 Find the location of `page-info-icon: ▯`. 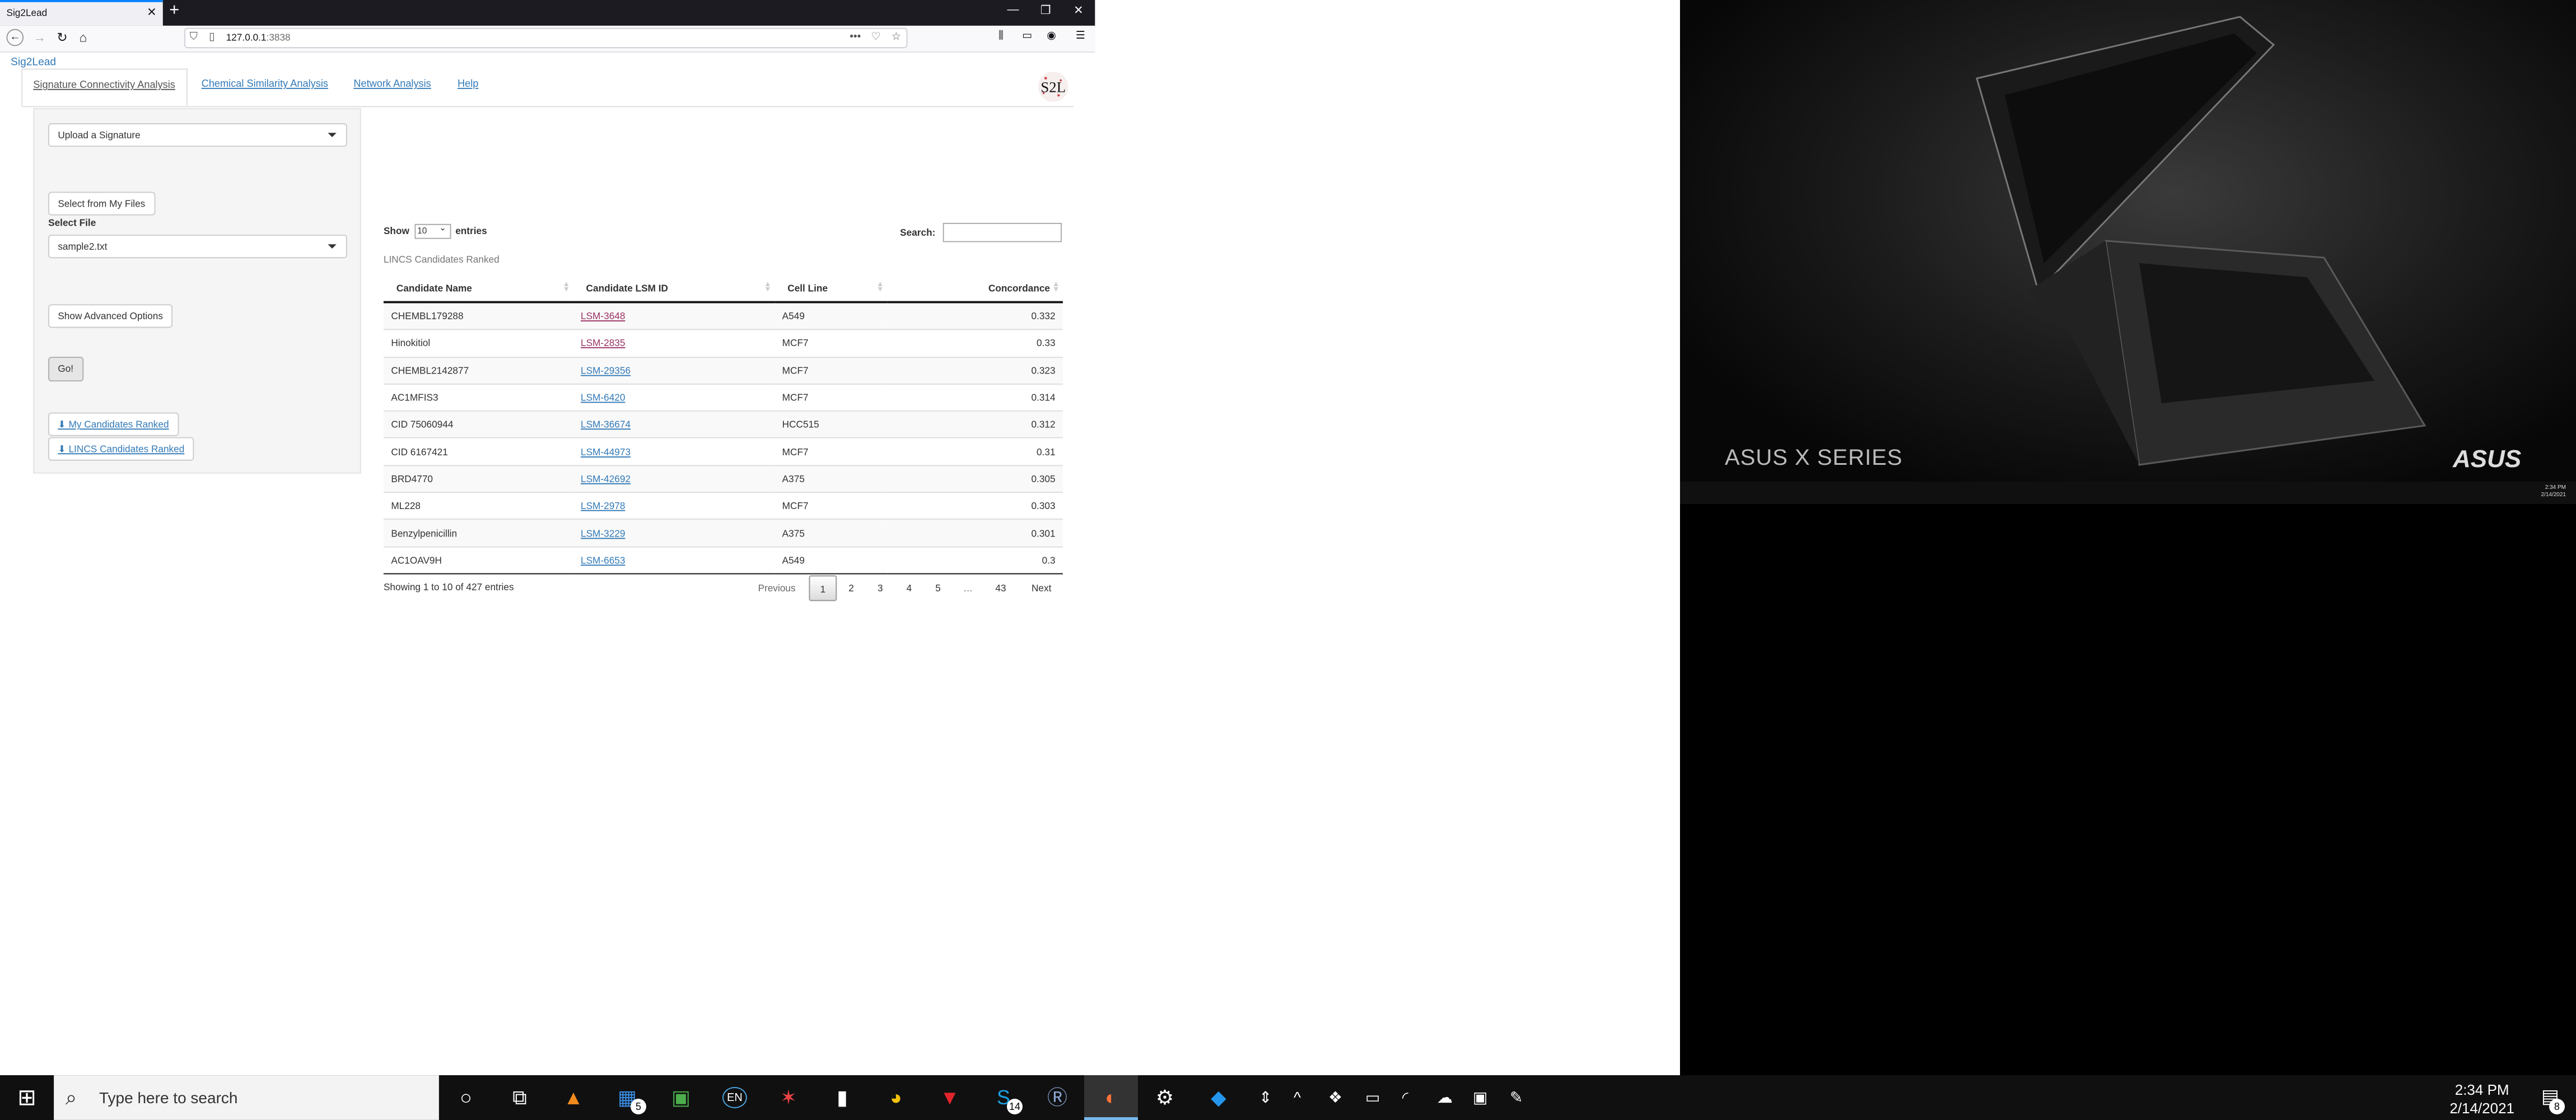

page-info-icon: ▯ is located at coordinates (212, 37).